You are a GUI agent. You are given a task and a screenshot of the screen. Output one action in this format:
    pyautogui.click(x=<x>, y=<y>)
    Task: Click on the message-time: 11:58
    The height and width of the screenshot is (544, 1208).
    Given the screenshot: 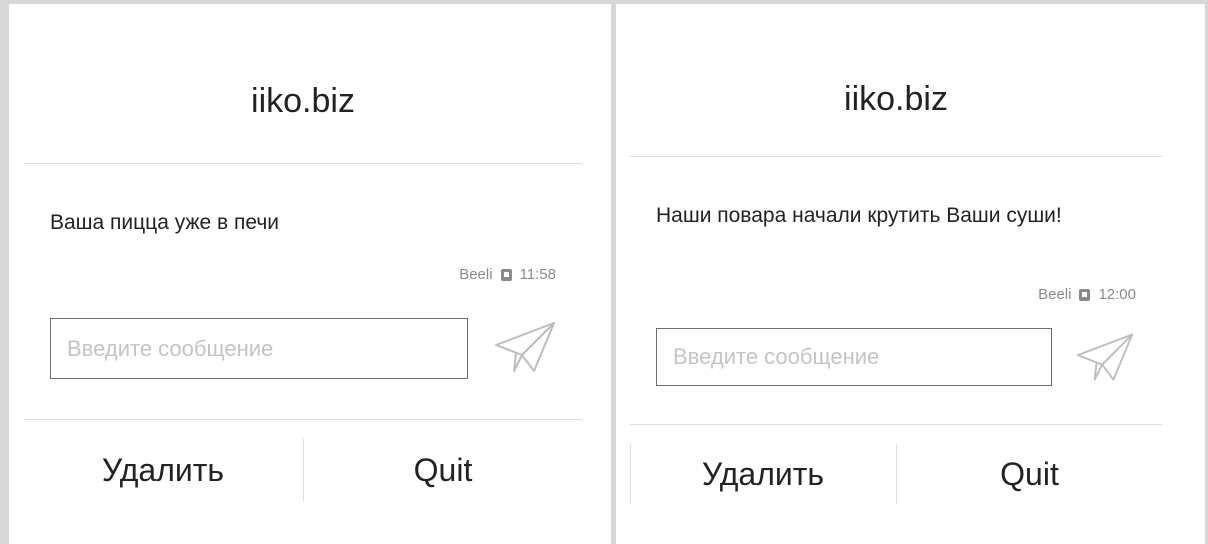 What is the action you would take?
    pyautogui.click(x=537, y=274)
    